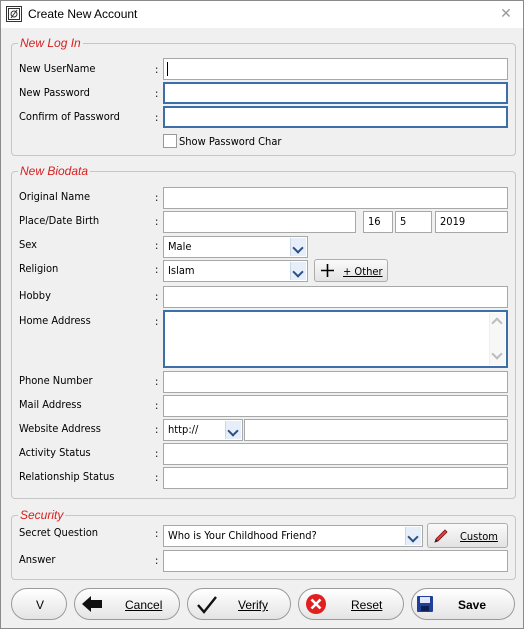 The height and width of the screenshot is (629, 524). What do you see at coordinates (335, 561) in the screenshot?
I see `answer-input` at bounding box center [335, 561].